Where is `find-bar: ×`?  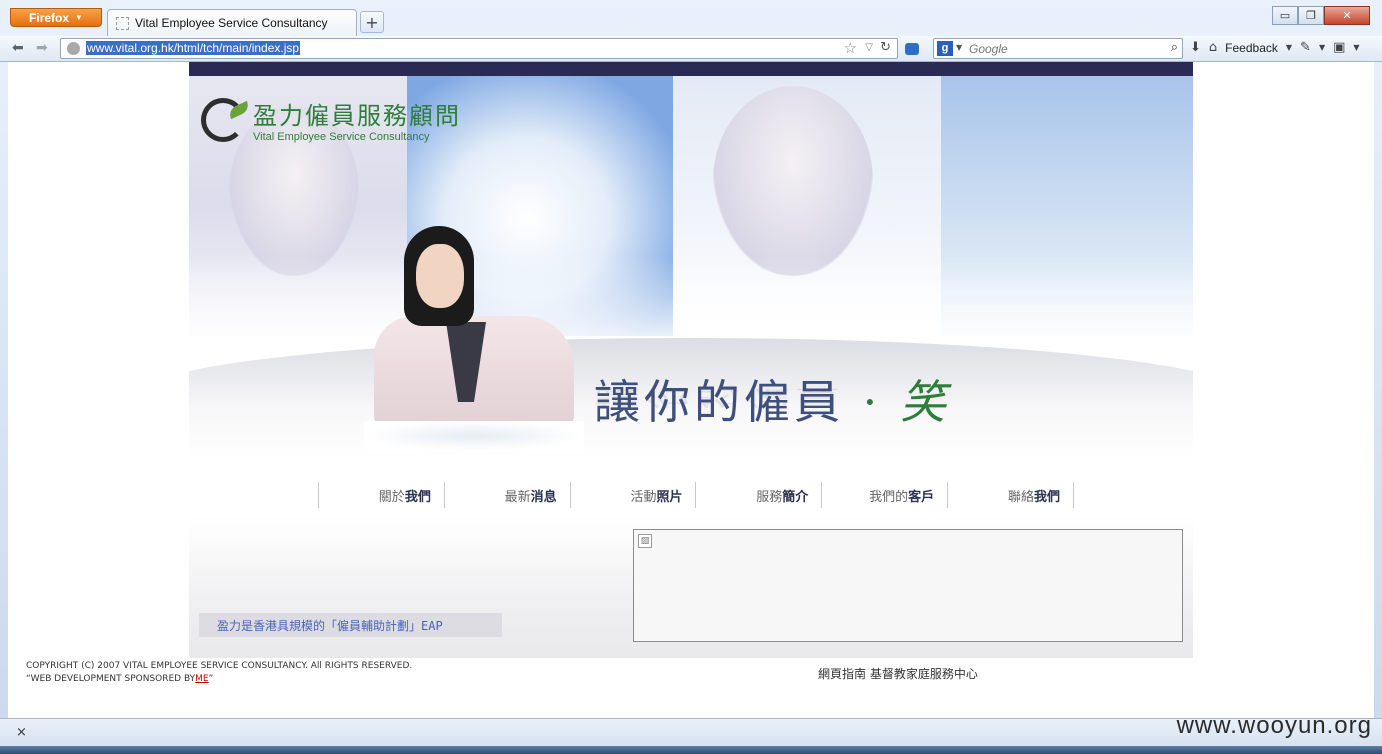
find-bar: × is located at coordinates (691, 732).